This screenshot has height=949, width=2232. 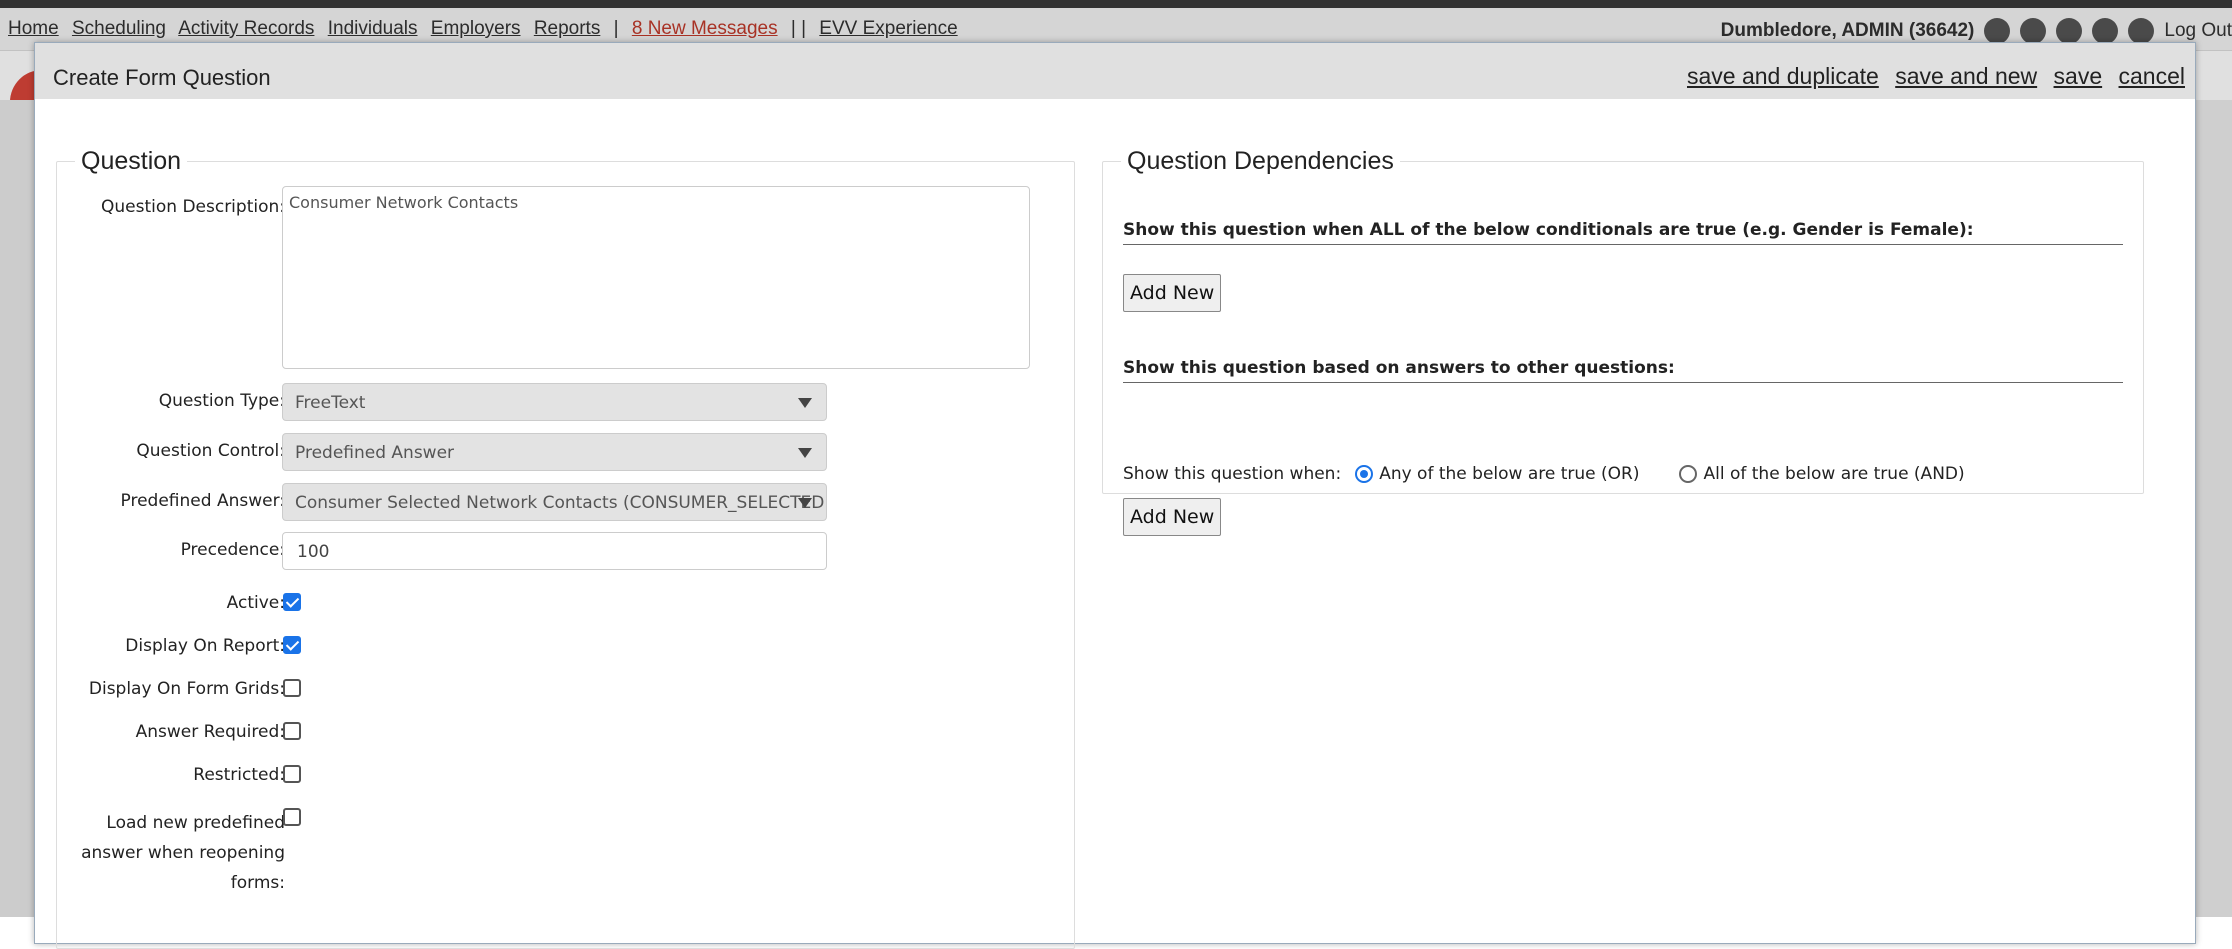 I want to click on answer-required-checkbox, so click(x=292, y=731).